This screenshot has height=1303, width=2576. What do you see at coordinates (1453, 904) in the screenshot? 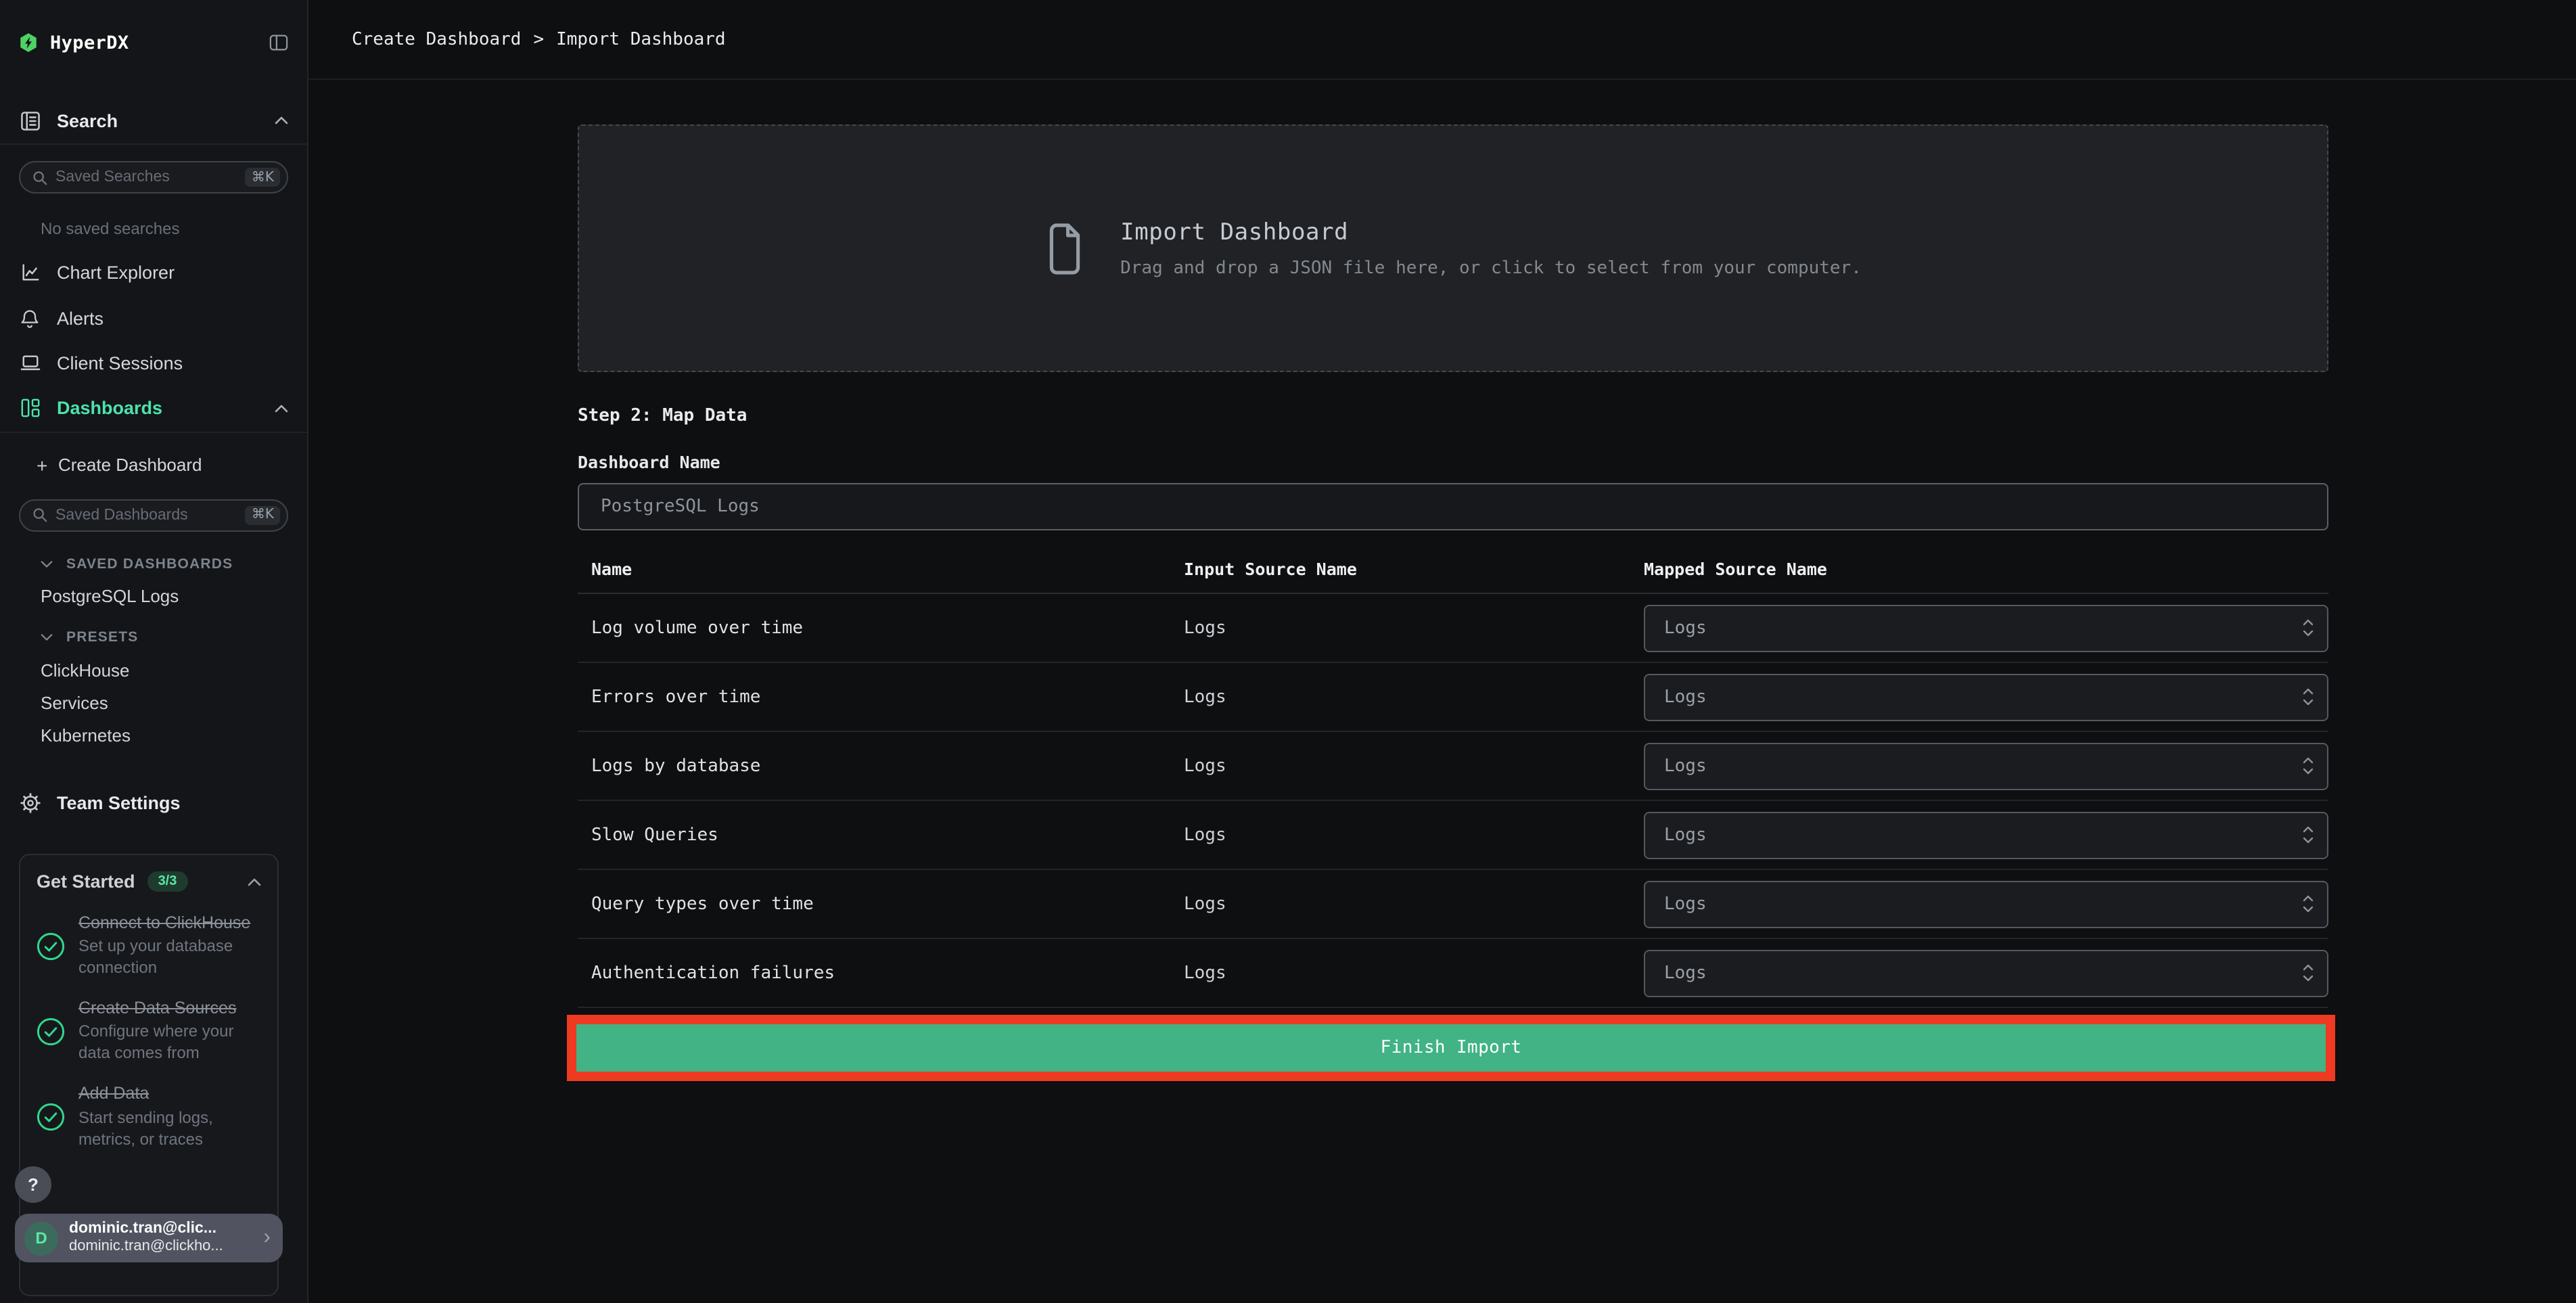
I see `table-row: Query types over time Logs Logs` at bounding box center [1453, 904].